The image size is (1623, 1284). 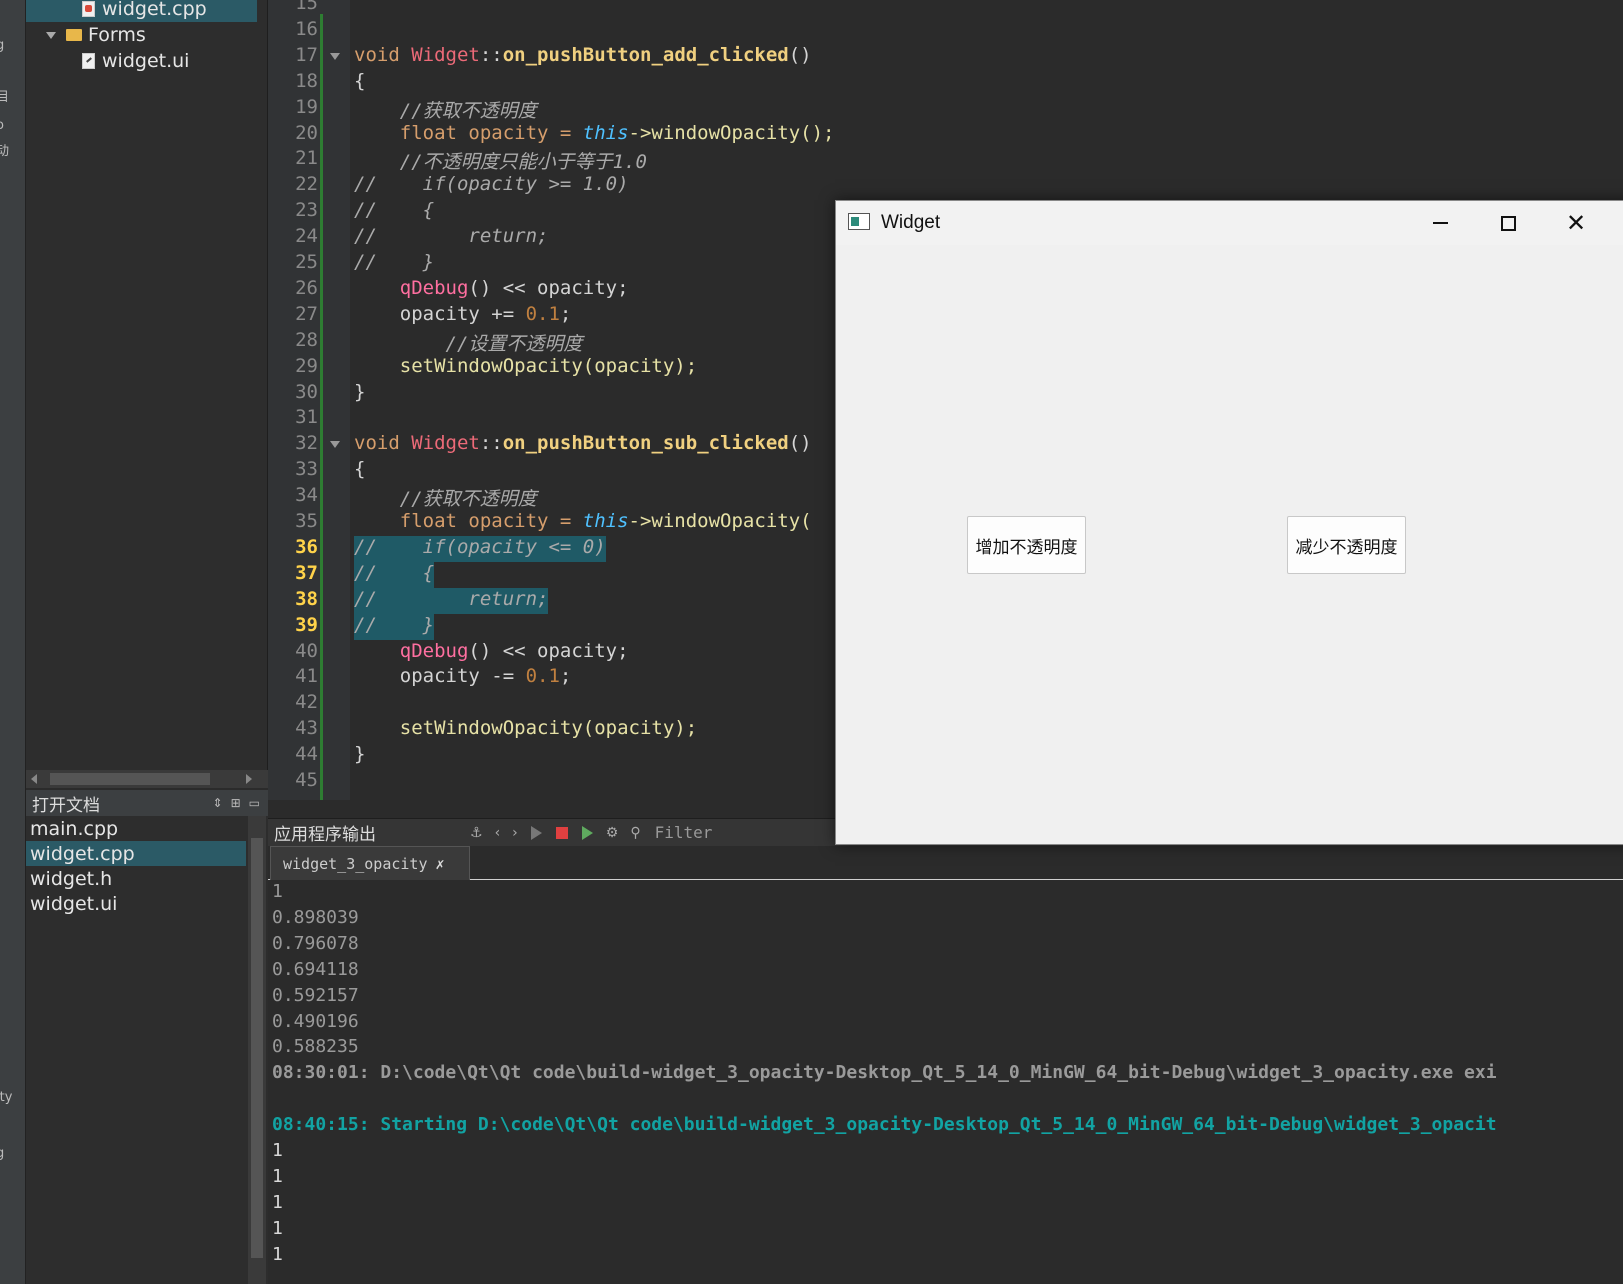 What do you see at coordinates (13, 642) in the screenshot?
I see `mode-selector-bar: g 目o动 ity g` at bounding box center [13, 642].